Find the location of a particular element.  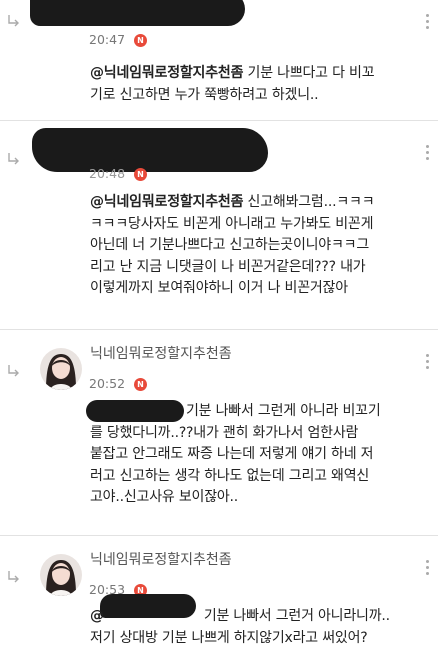

comment-time: 20:48 is located at coordinates (107, 173).